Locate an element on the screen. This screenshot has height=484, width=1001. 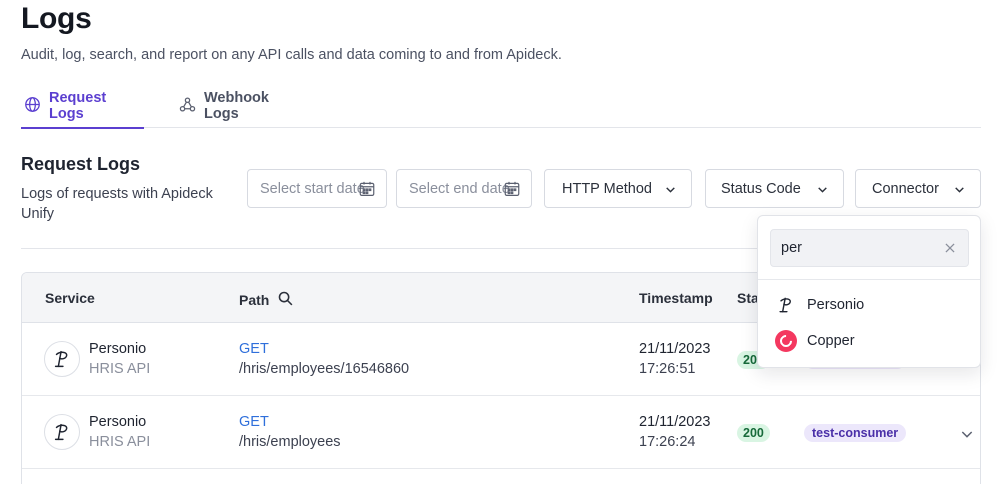
tab-webhook-logs: Webhook Logs is located at coordinates (240, 106).